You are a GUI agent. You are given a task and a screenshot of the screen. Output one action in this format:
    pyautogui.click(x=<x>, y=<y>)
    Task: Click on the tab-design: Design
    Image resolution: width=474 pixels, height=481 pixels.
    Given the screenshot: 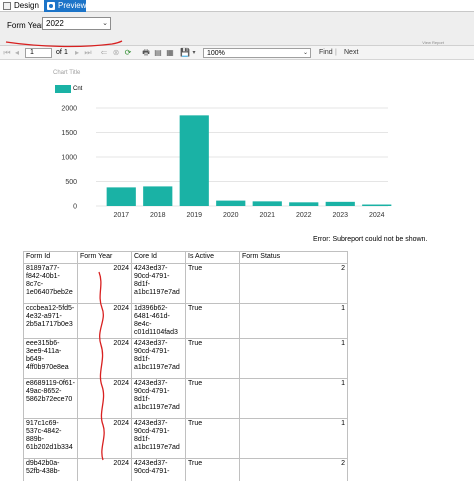 What is the action you would take?
    pyautogui.click(x=21, y=6)
    